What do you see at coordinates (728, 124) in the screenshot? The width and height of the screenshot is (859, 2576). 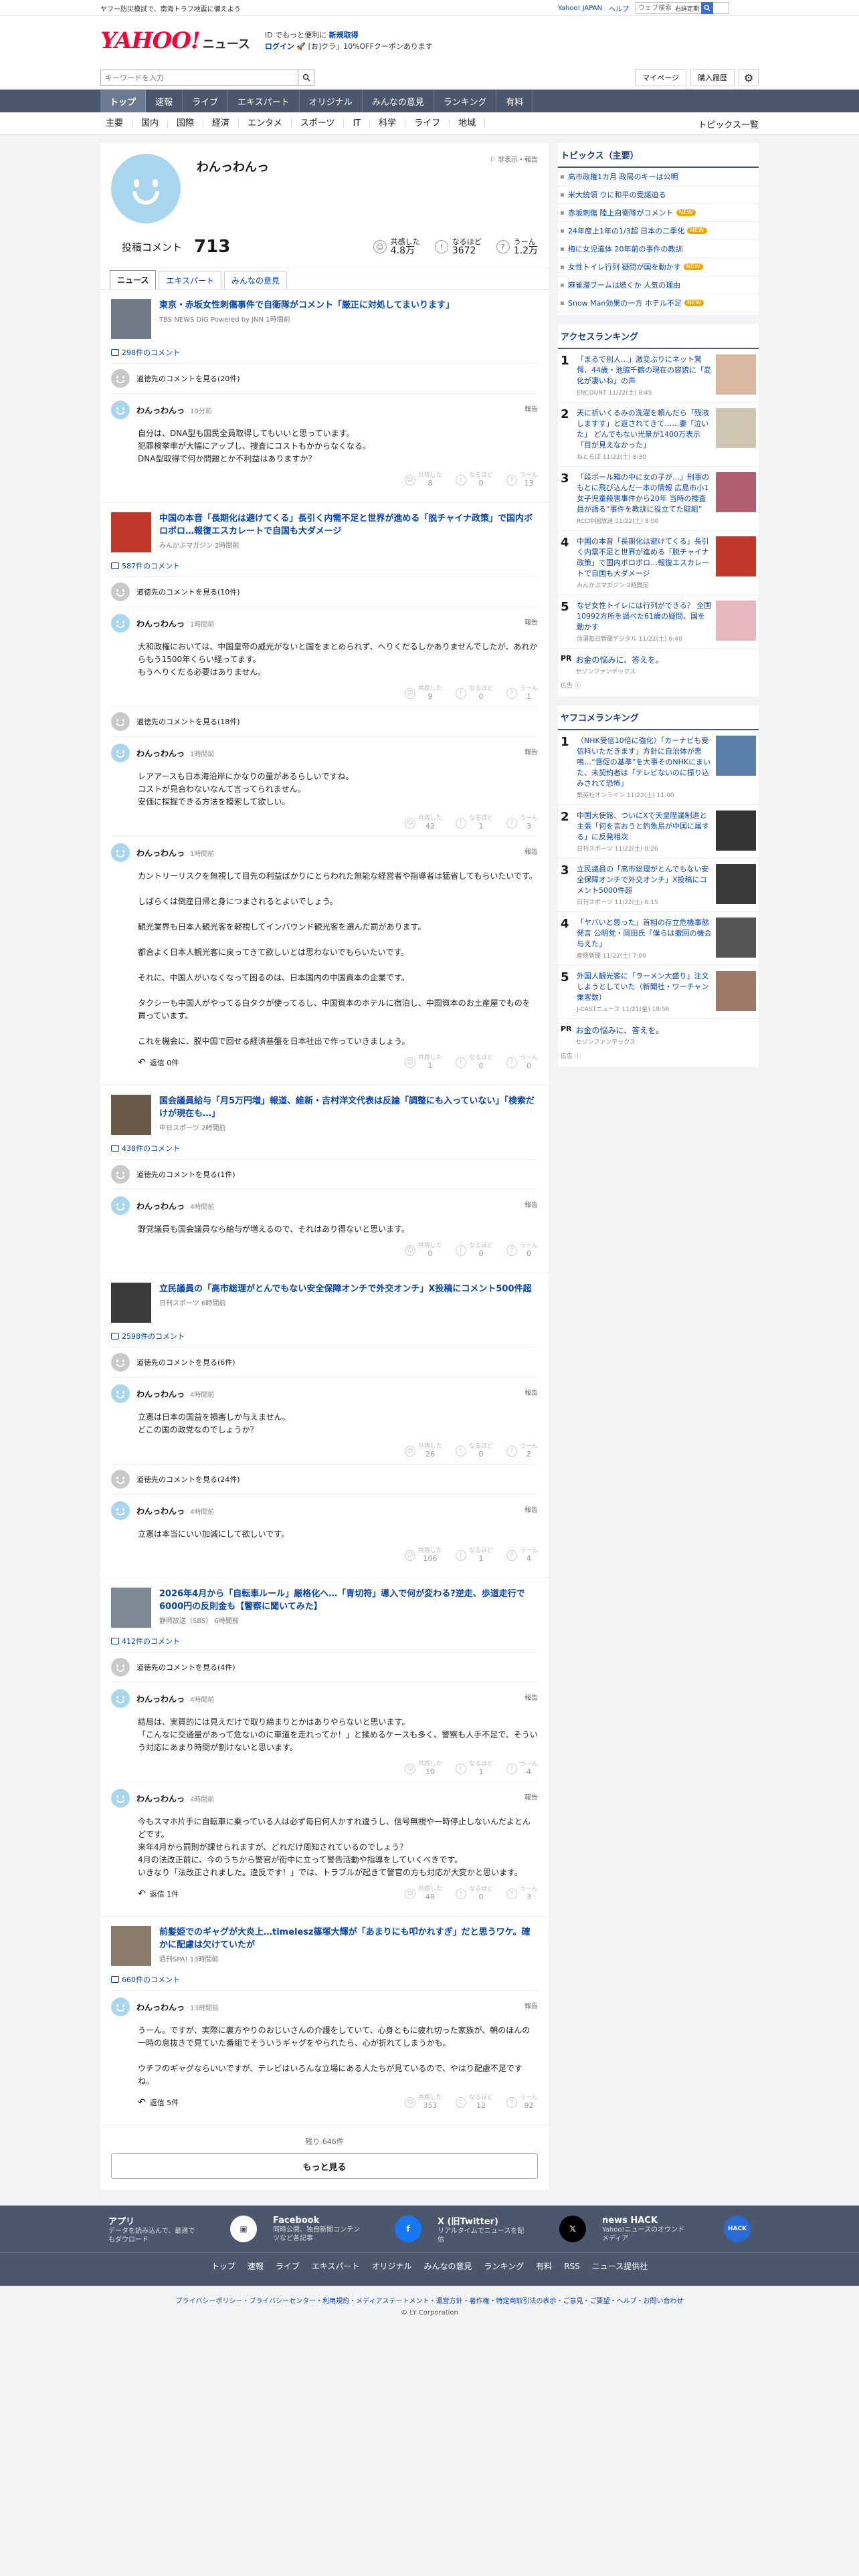 I see `topics-list-link: トピックス一覧` at bounding box center [728, 124].